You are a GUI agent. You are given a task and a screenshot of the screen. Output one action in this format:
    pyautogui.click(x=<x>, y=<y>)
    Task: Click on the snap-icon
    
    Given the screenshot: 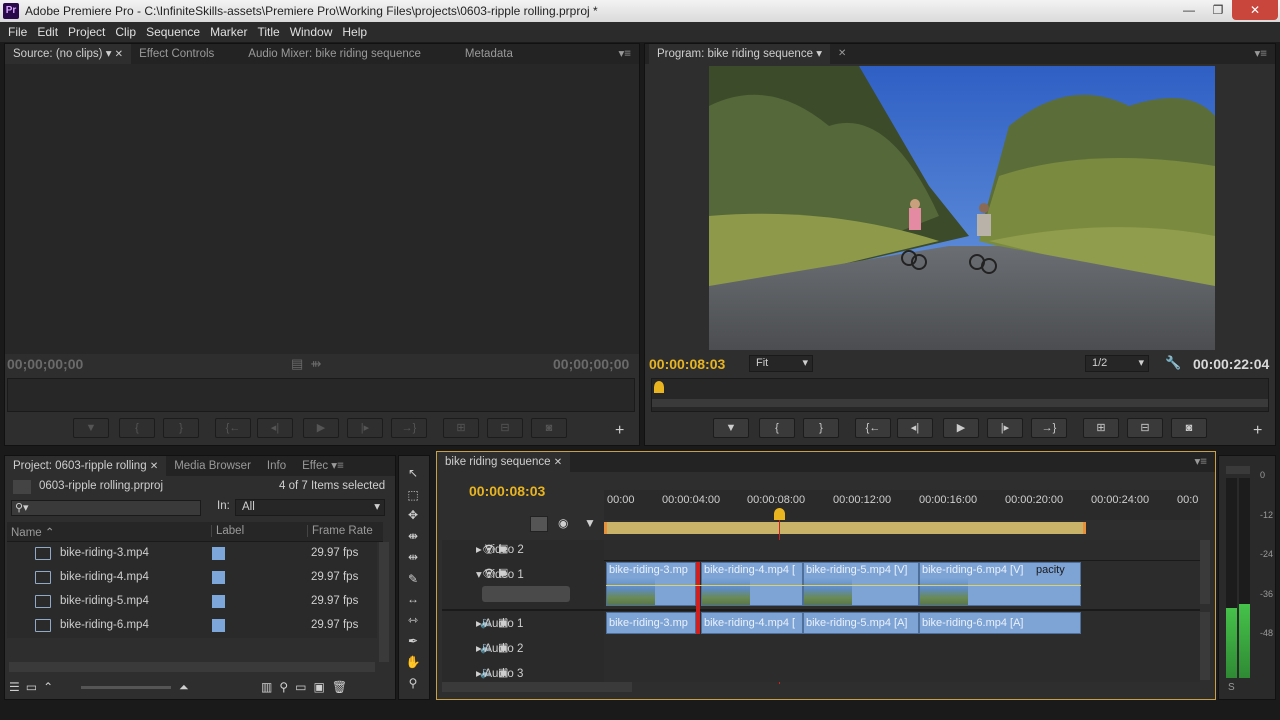 What is the action you would take?
    pyautogui.click(x=539, y=524)
    